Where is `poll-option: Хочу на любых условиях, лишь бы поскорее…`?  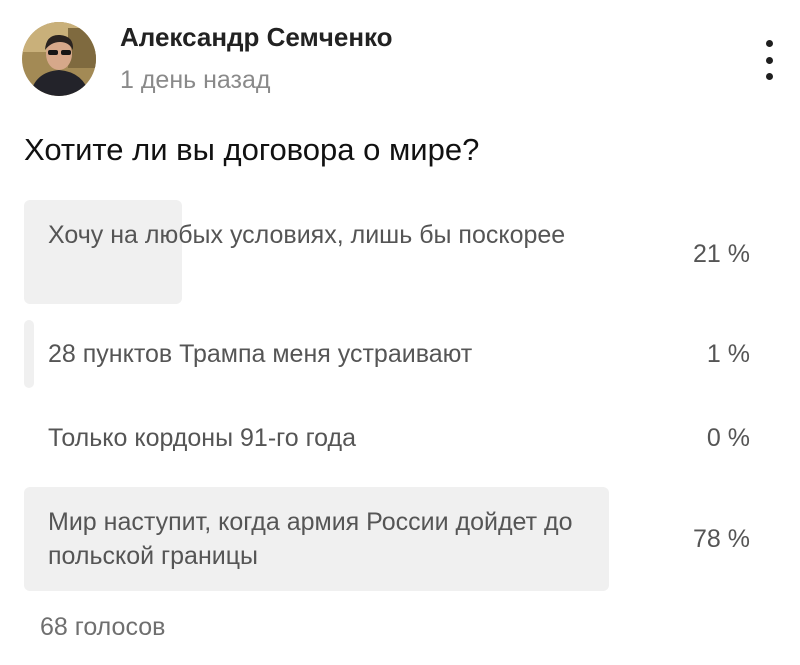 poll-option: Хочу на любых условиях, лишь бы поскорее… is located at coordinates (387, 252).